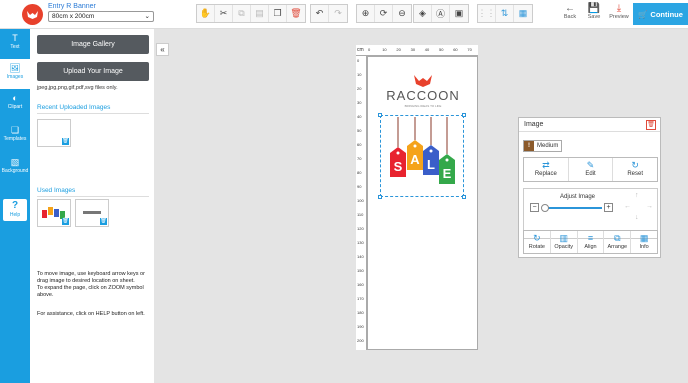 Image resolution: width=688 pixels, height=383 pixels. What do you see at coordinates (15, 74) in the screenshot?
I see `sidebar-item-images: 🖼 Images` at bounding box center [15, 74].